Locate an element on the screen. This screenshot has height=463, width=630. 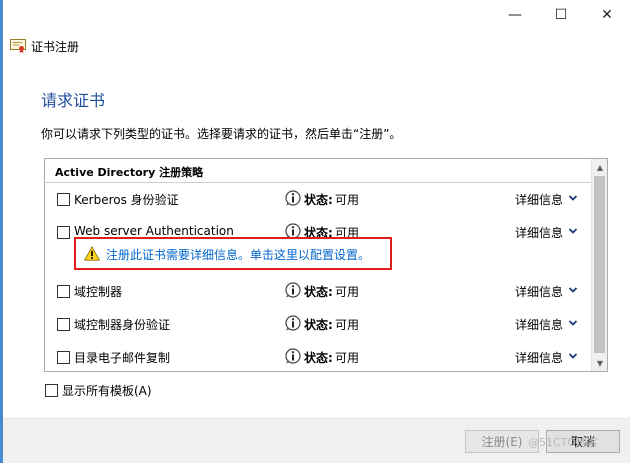
breadcrumb: 证书注册 is located at coordinates (44, 46).